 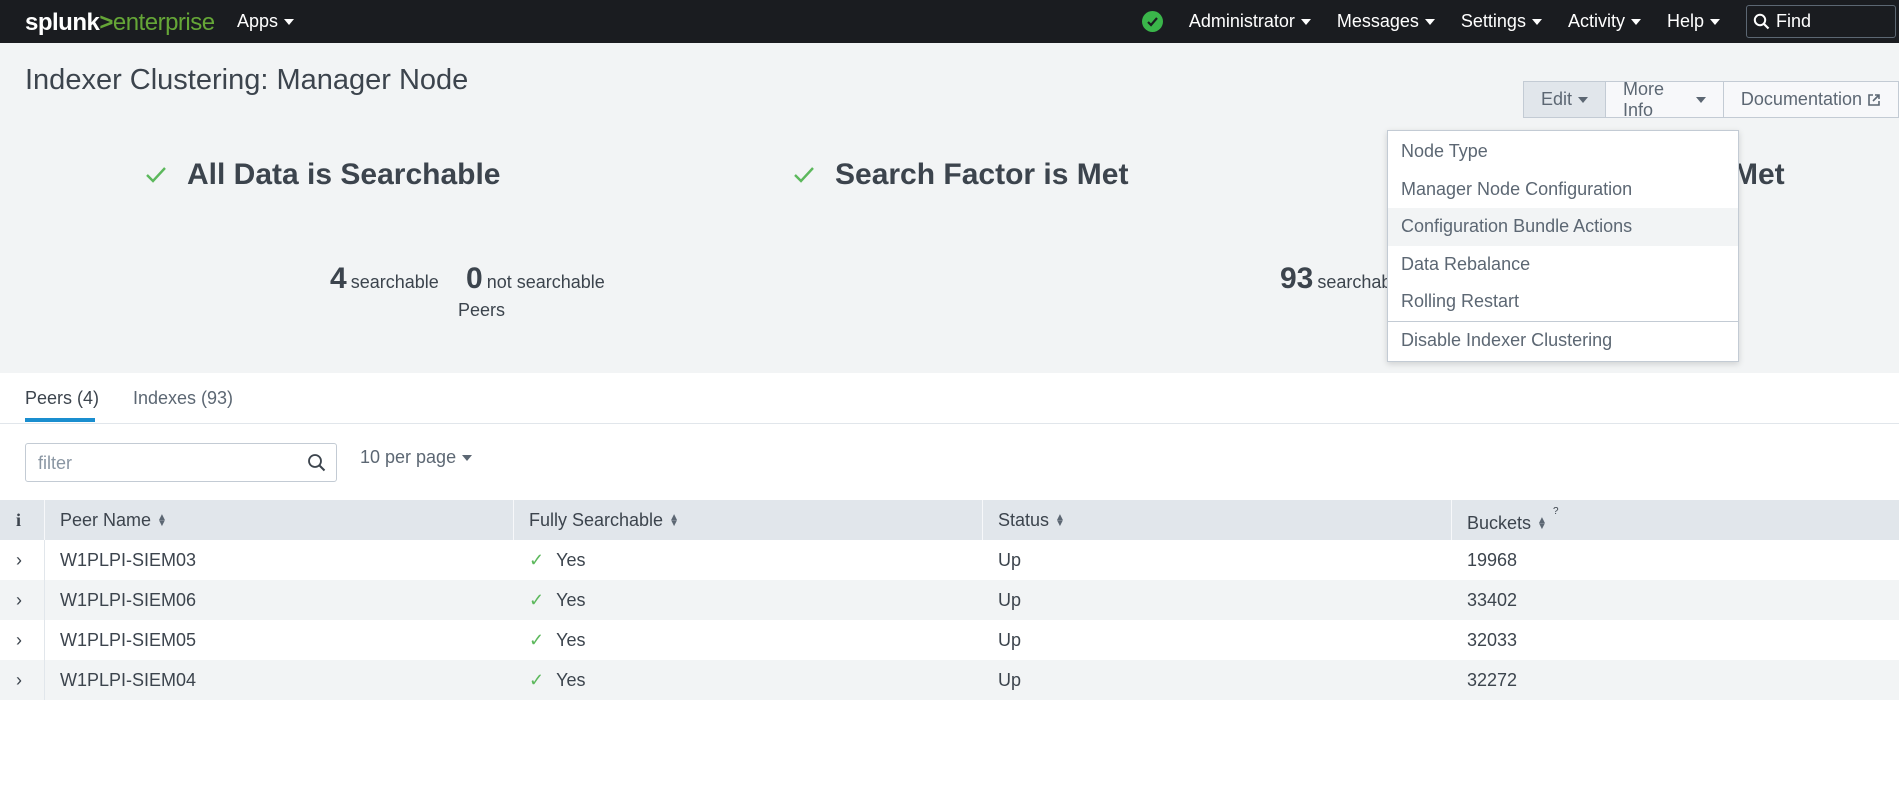 What do you see at coordinates (571, 680) in the screenshot?
I see `fully-searchable-value: Yes` at bounding box center [571, 680].